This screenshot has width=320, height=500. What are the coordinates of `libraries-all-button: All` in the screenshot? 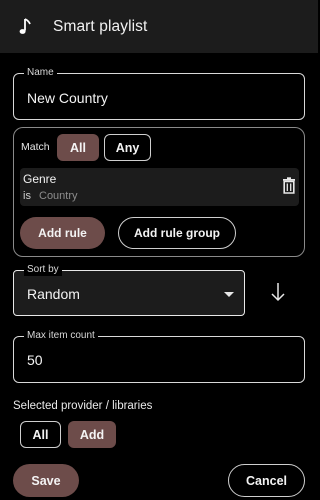 It's located at (40, 434).